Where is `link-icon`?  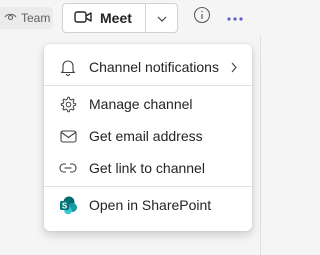 link-icon is located at coordinates (68, 168).